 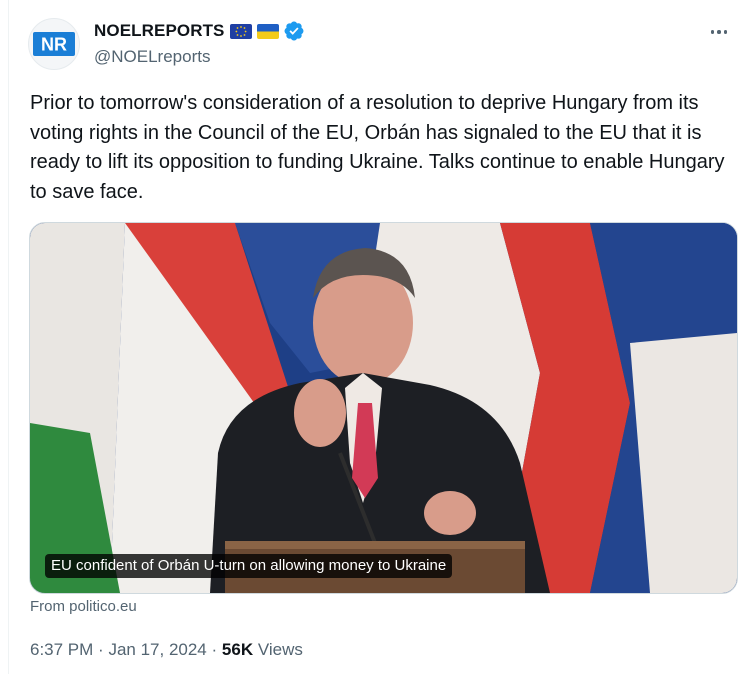 I want to click on eu-flag-icon, so click(x=240, y=31).